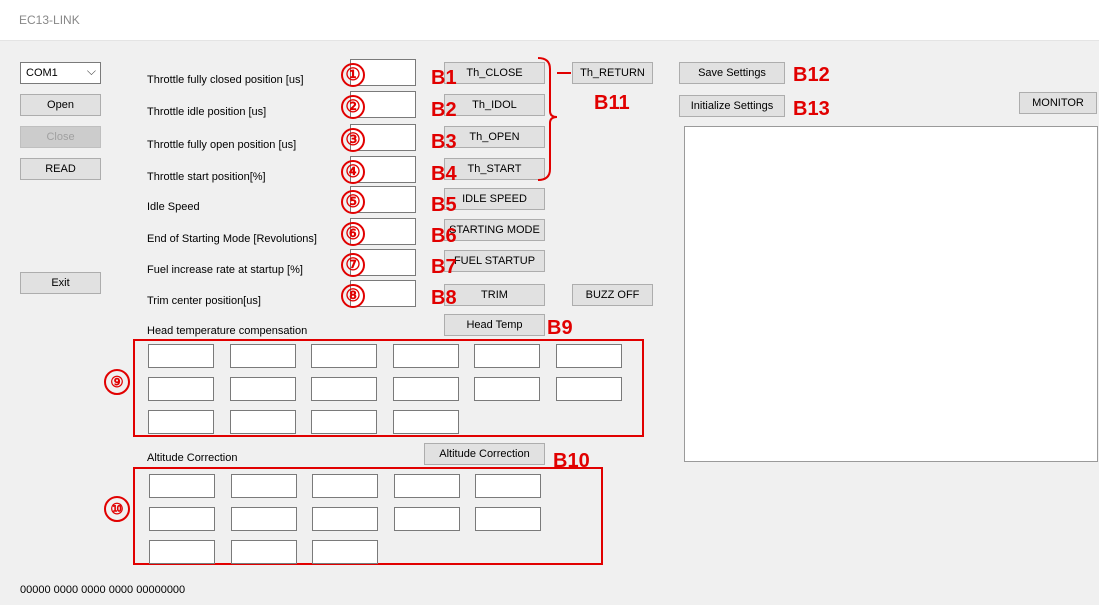  I want to click on window-title: EC13-LINK, so click(49, 20).